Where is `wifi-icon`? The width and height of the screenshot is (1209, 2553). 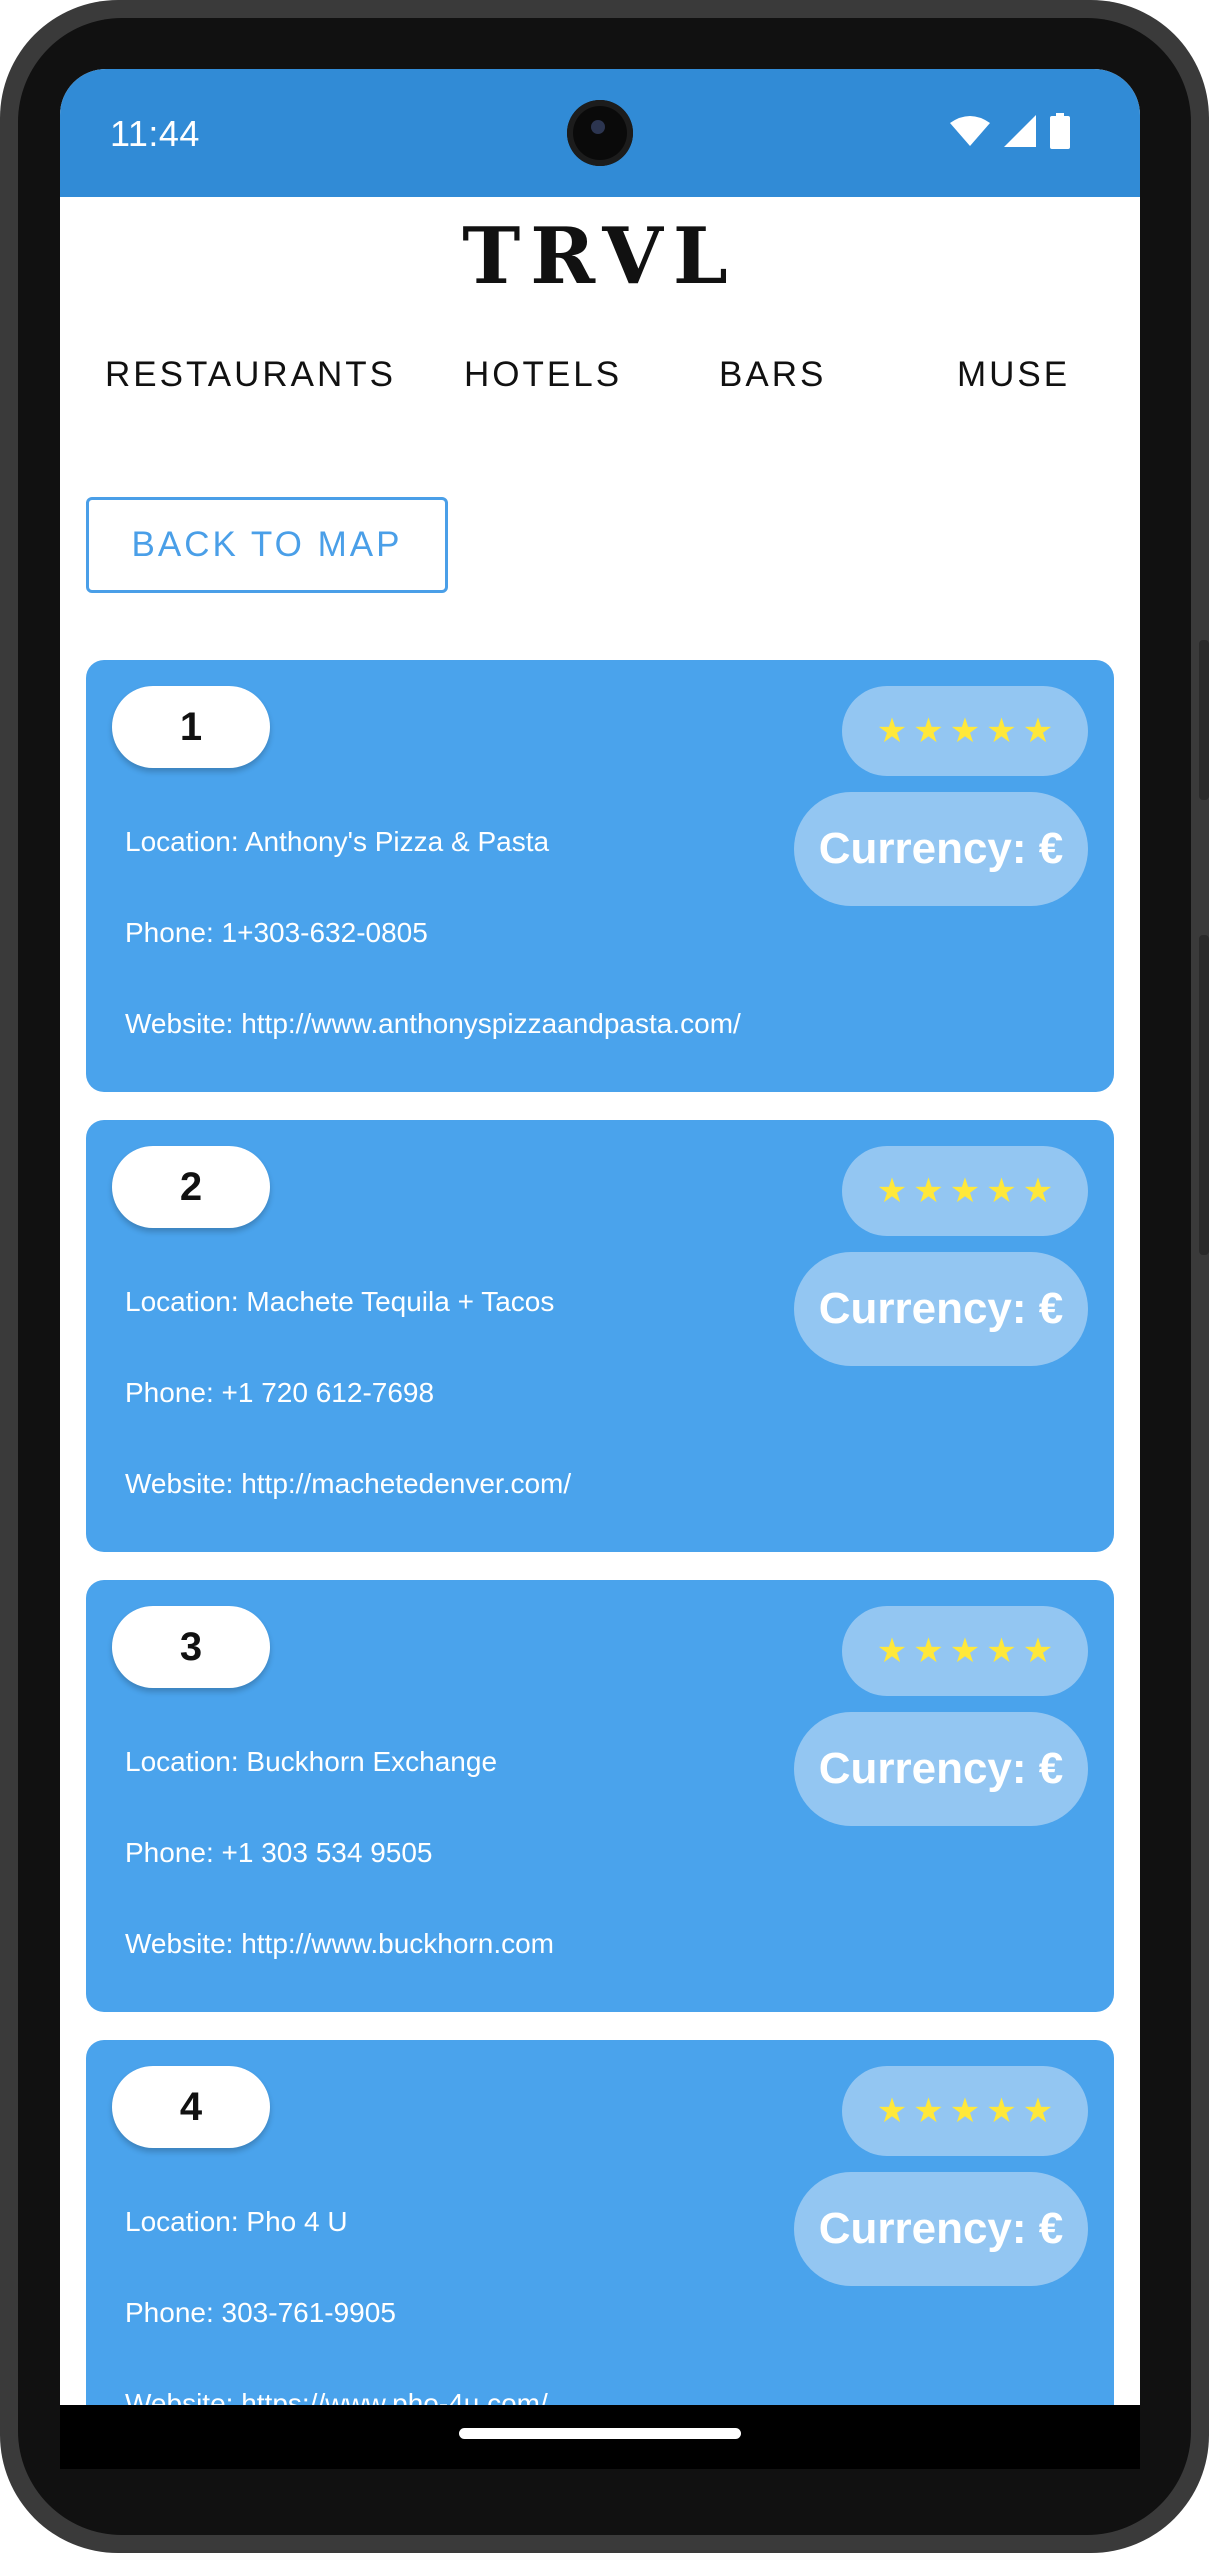
wifi-icon is located at coordinates (970, 131).